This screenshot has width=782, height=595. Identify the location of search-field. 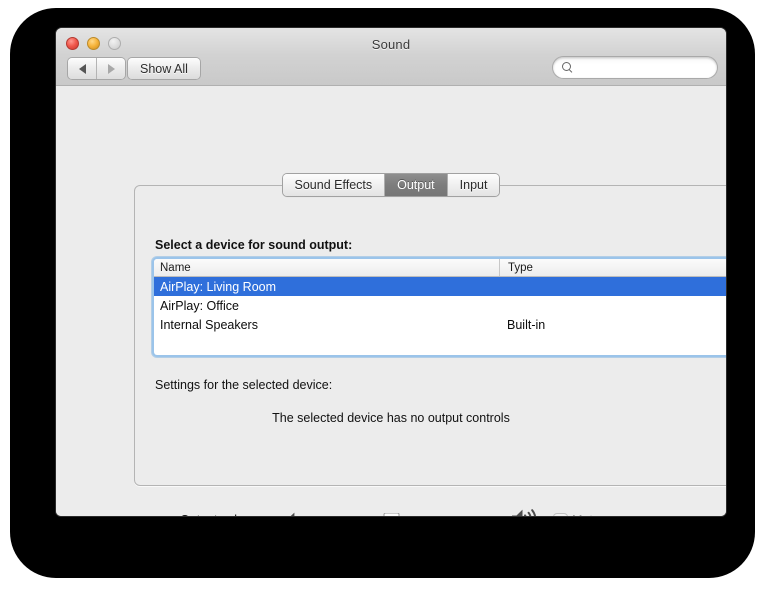
(635, 67).